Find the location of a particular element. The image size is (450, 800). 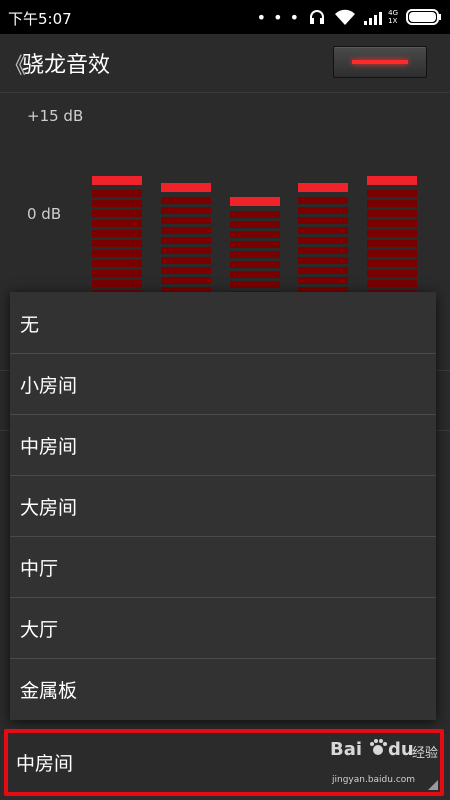

watermark-logo: Bai is located at coordinates (346, 749).